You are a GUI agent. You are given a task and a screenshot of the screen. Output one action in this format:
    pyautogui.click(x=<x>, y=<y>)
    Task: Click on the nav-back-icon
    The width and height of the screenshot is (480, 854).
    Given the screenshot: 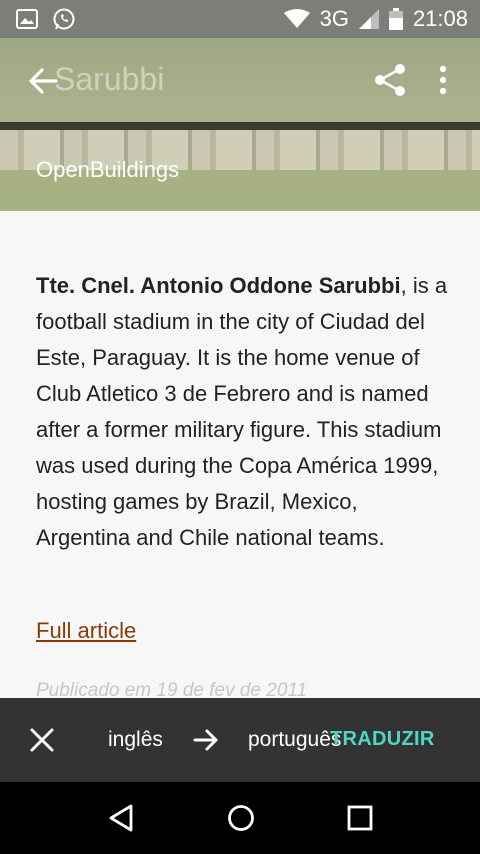 What is the action you would take?
    pyautogui.click(x=121, y=818)
    